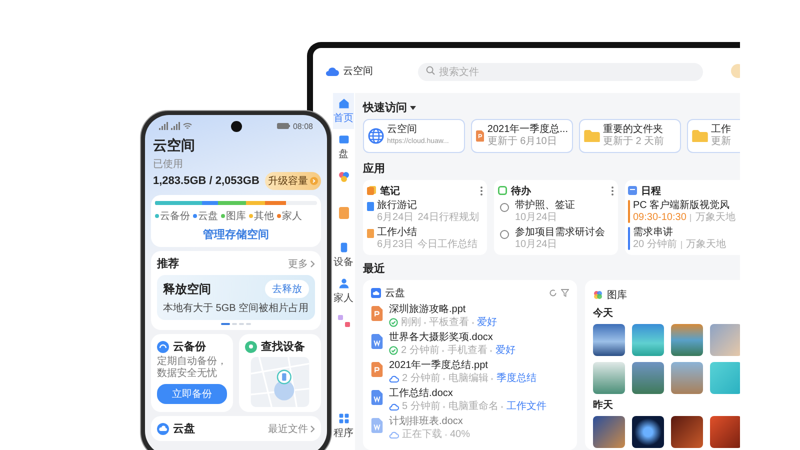 The width and height of the screenshot is (800, 450). I want to click on sidebar-item: 首页, so click(343, 111).